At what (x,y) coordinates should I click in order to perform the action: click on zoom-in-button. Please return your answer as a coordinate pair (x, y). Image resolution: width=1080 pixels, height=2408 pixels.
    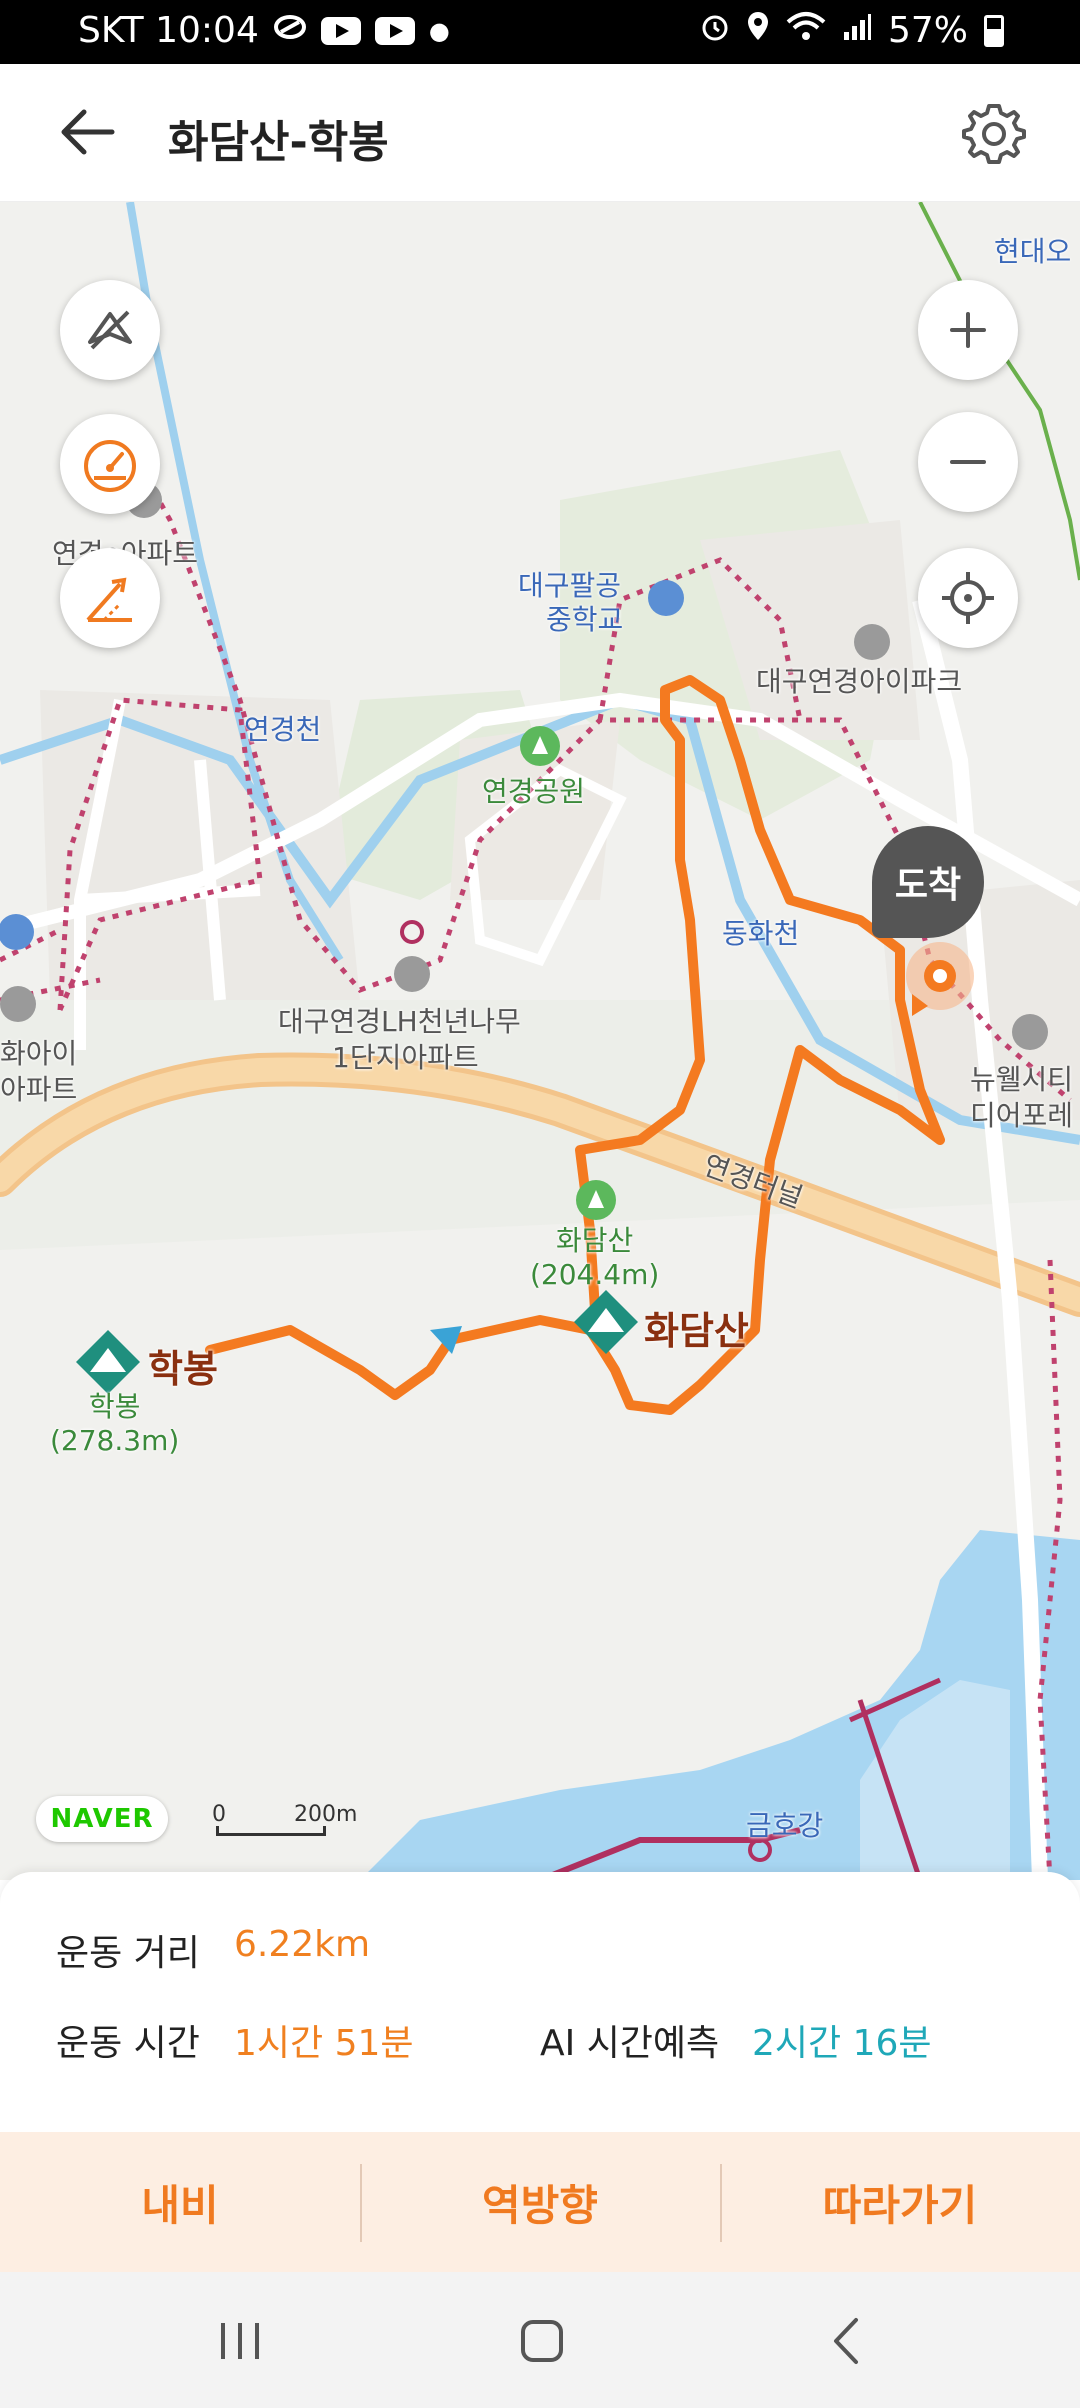
    Looking at the image, I should click on (968, 330).